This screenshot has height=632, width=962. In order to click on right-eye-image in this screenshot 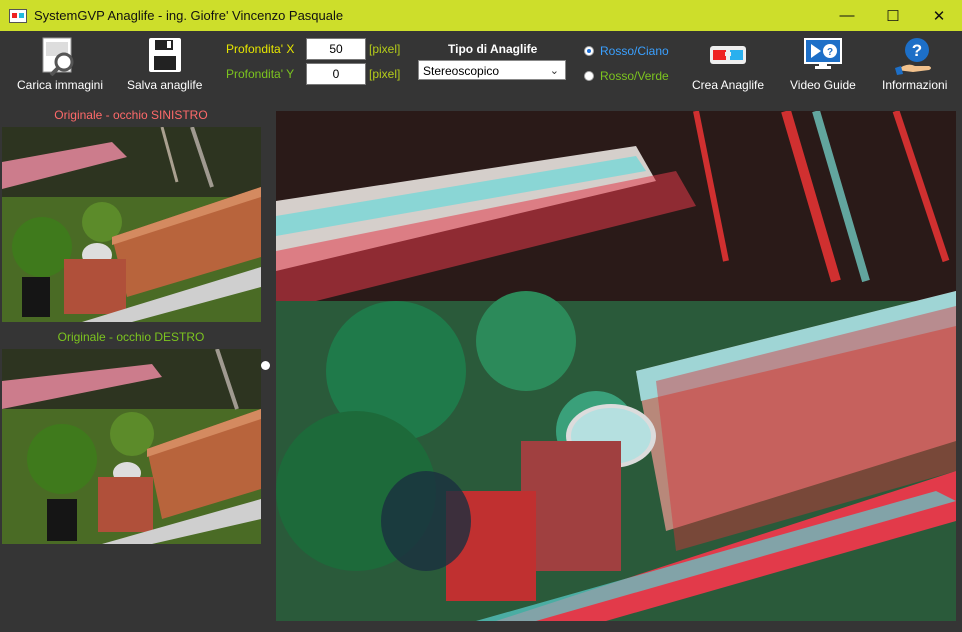, I will do `click(131, 446)`.